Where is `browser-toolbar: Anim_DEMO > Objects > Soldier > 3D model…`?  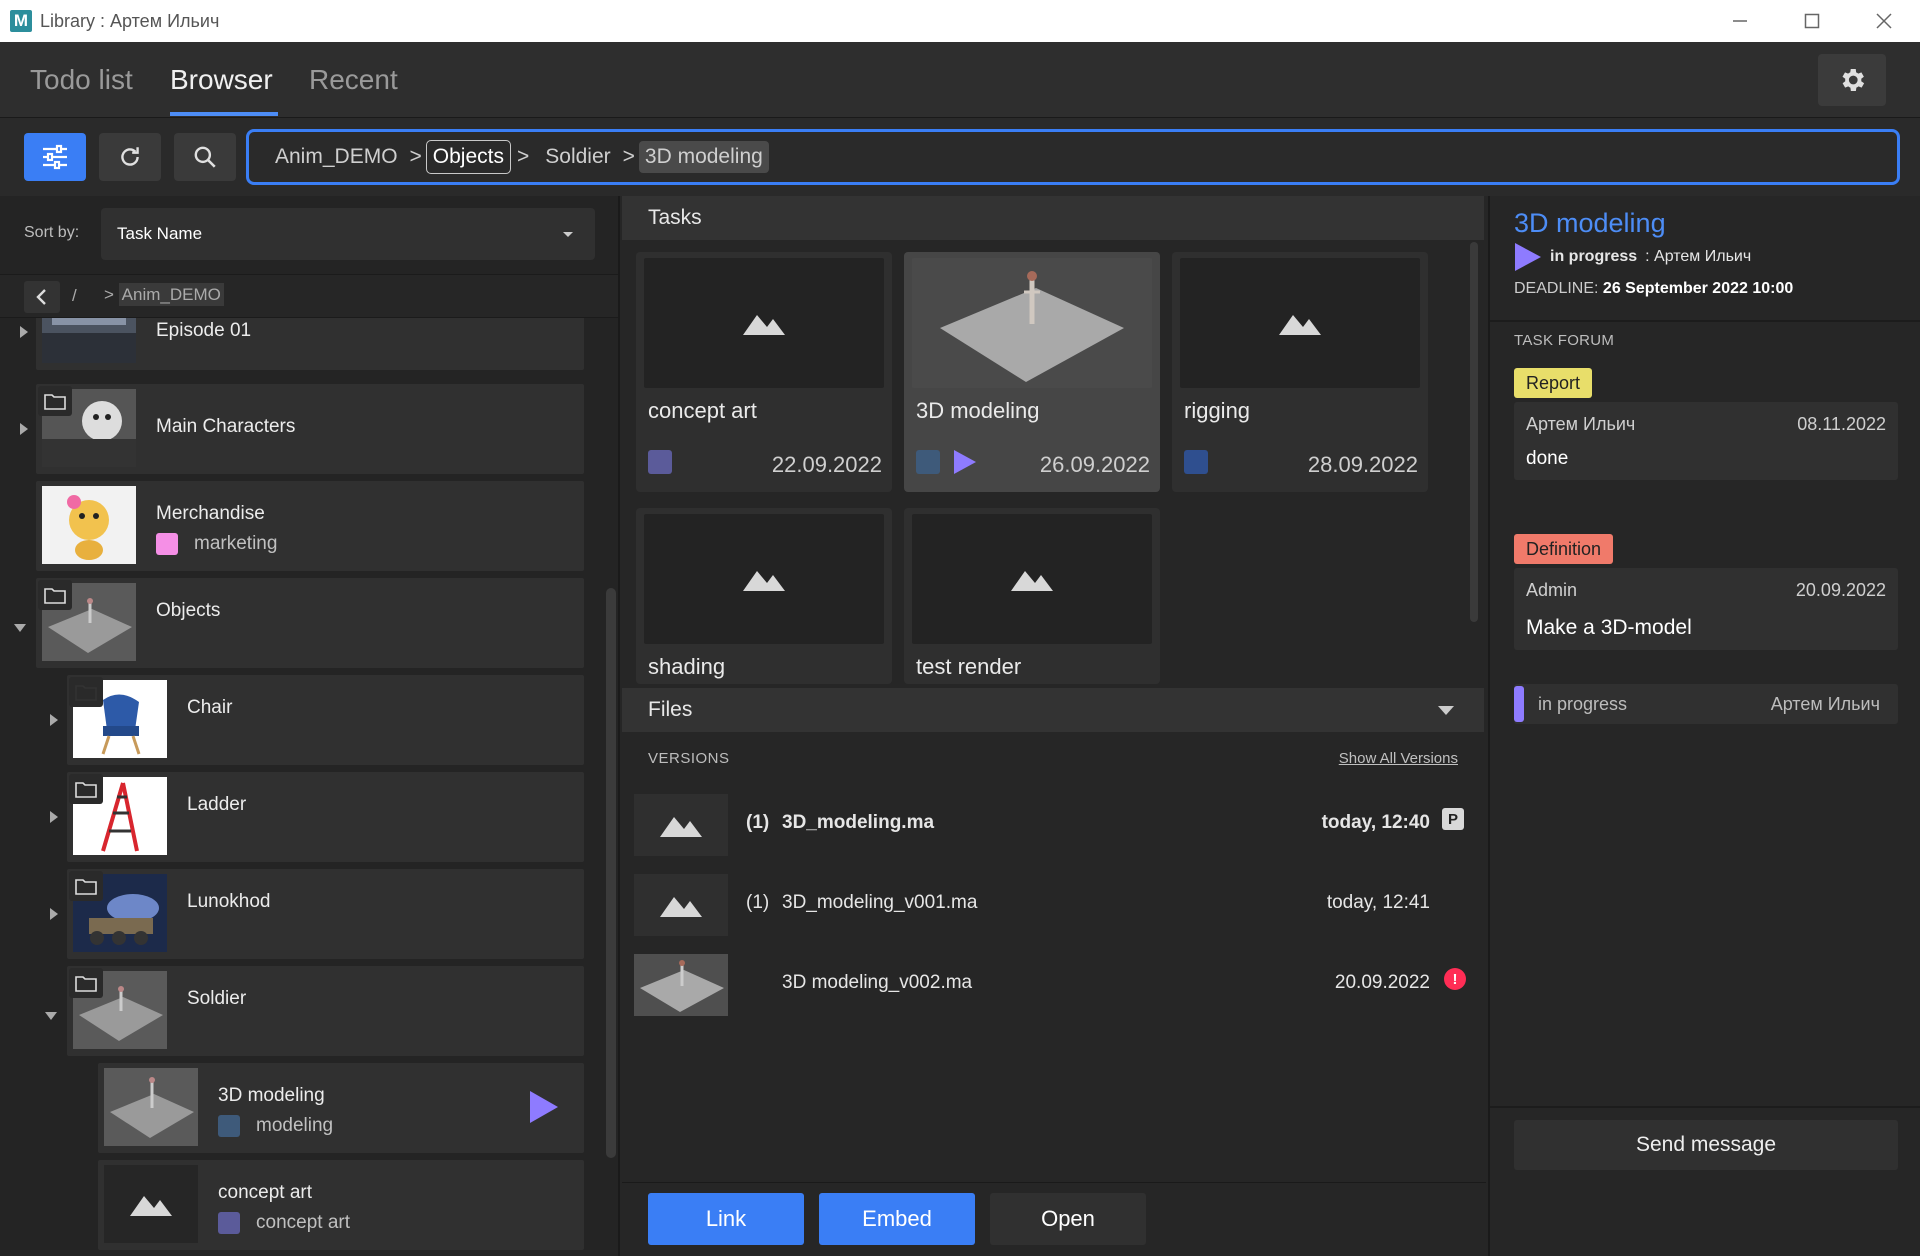
browser-toolbar: Anim_DEMO > Objects > Soldier > 3D model… is located at coordinates (960, 157).